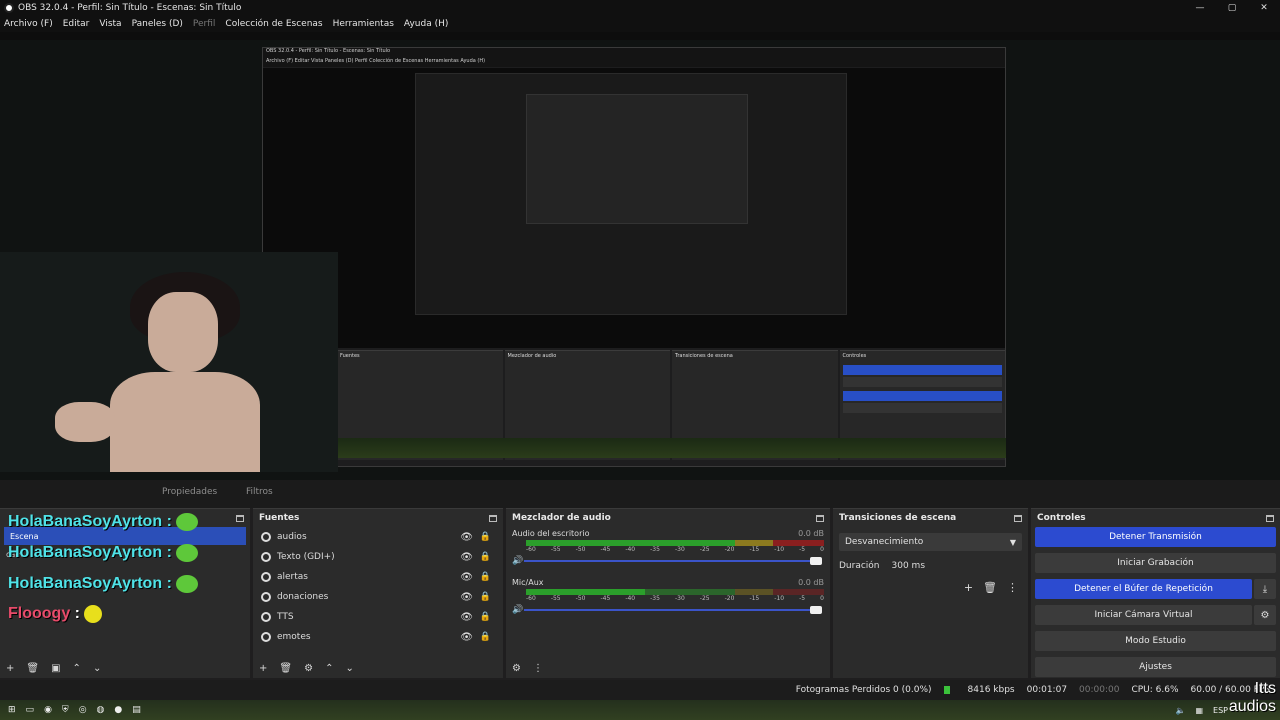  Describe the element at coordinates (259, 492) in the screenshot. I see `tab-filters: Filtros` at that location.